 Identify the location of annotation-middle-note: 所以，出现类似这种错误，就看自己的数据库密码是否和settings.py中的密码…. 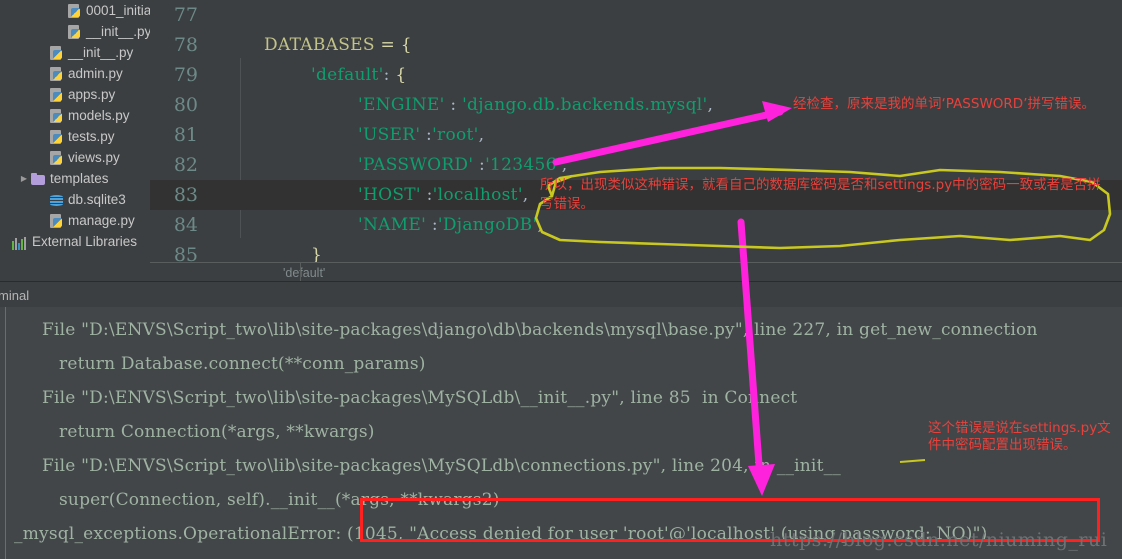
(820, 194).